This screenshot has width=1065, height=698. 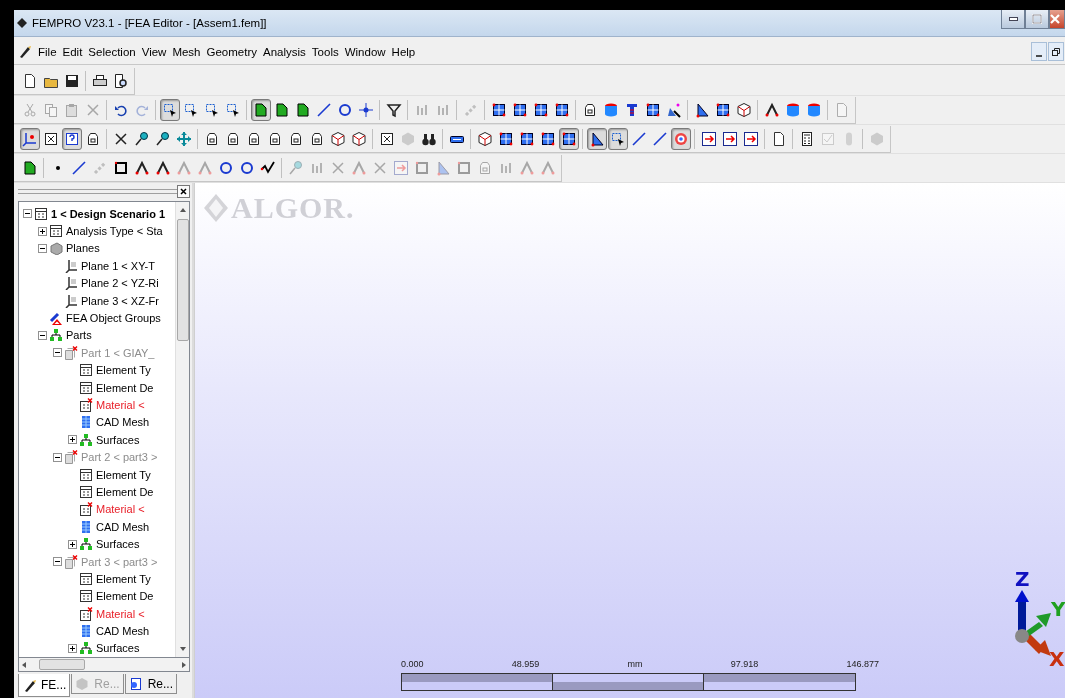 What do you see at coordinates (104, 665) in the screenshot?
I see `scrollbar` at bounding box center [104, 665].